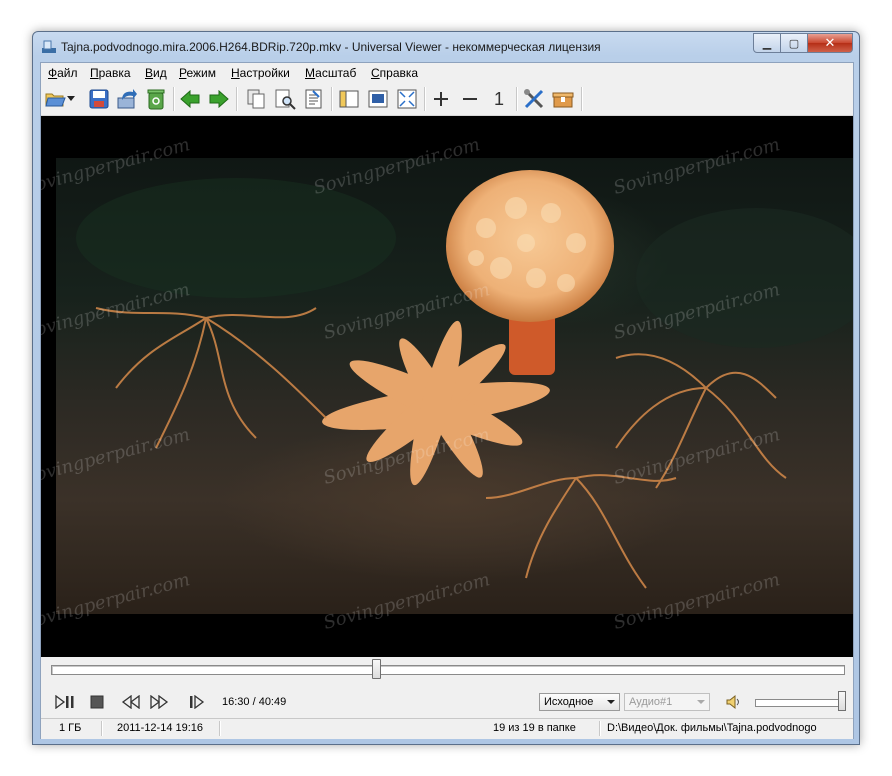  Describe the element at coordinates (733, 702) in the screenshot. I see `speaker-icon` at that location.